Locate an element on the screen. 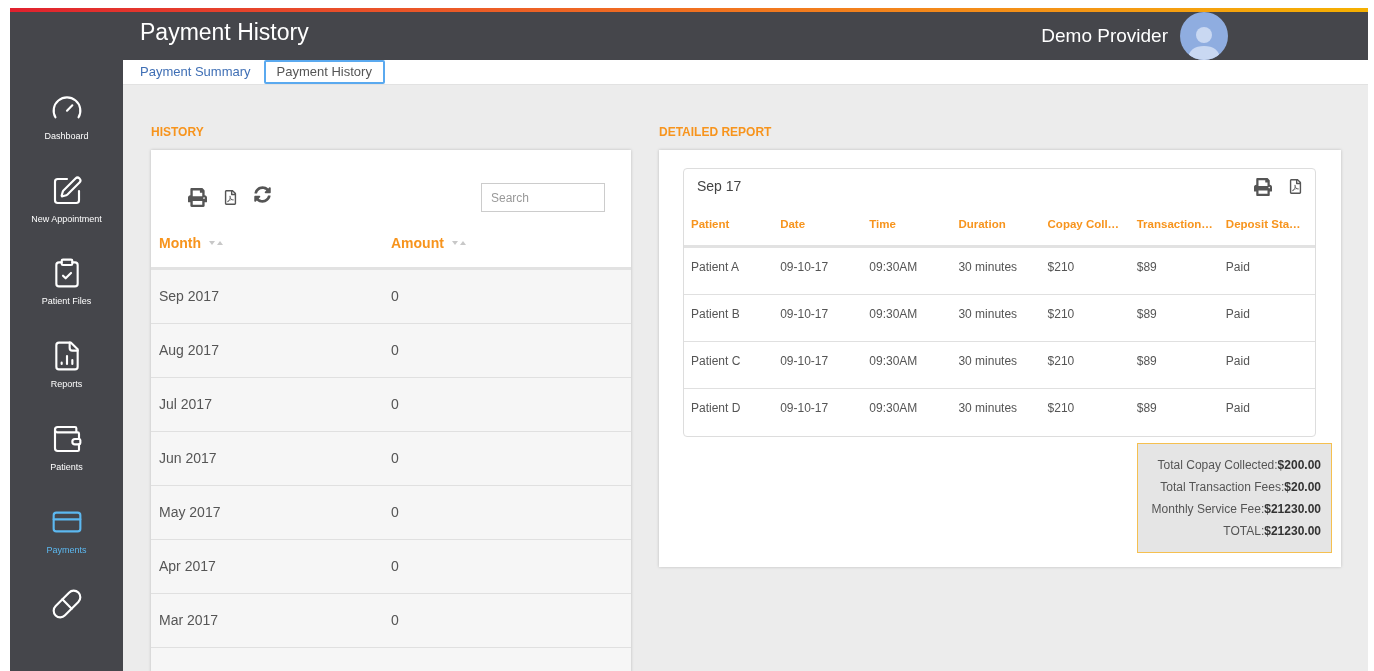  total-line: TOTAL:$21230.00 is located at coordinates (1272, 531).